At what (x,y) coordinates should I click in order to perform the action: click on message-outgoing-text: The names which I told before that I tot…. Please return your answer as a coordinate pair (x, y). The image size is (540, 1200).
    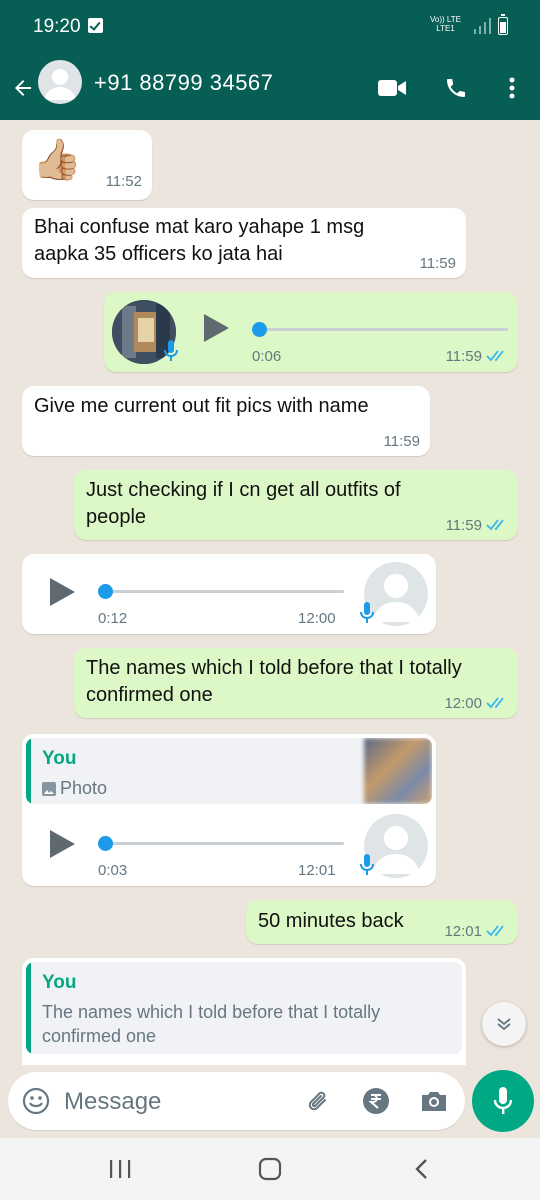
    Looking at the image, I should click on (296, 683).